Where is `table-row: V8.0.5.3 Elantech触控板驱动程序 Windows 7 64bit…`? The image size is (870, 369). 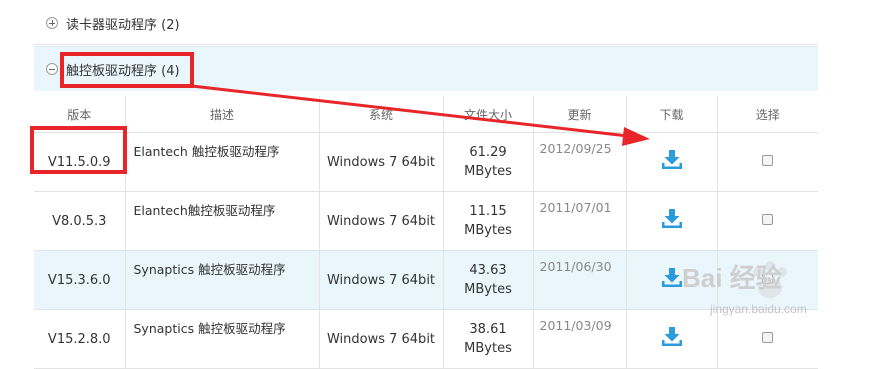 table-row: V8.0.5.3 Elantech触控板驱动程序 Windows 7 64bit… is located at coordinates (426, 221).